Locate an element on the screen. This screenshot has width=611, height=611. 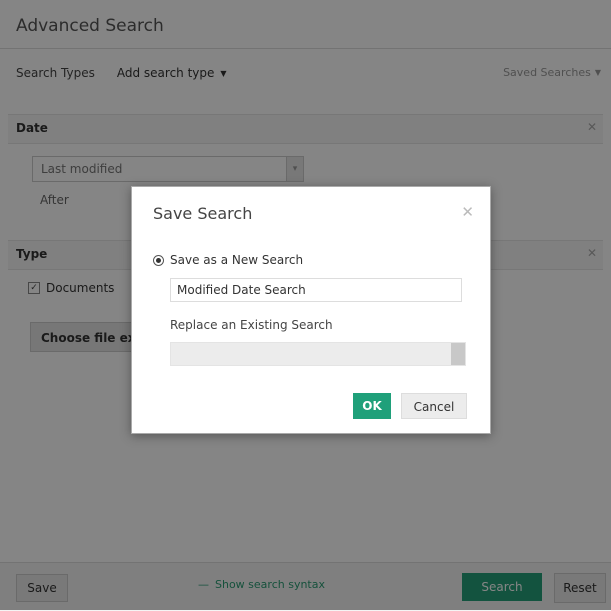
search-name-input is located at coordinates (316, 290).